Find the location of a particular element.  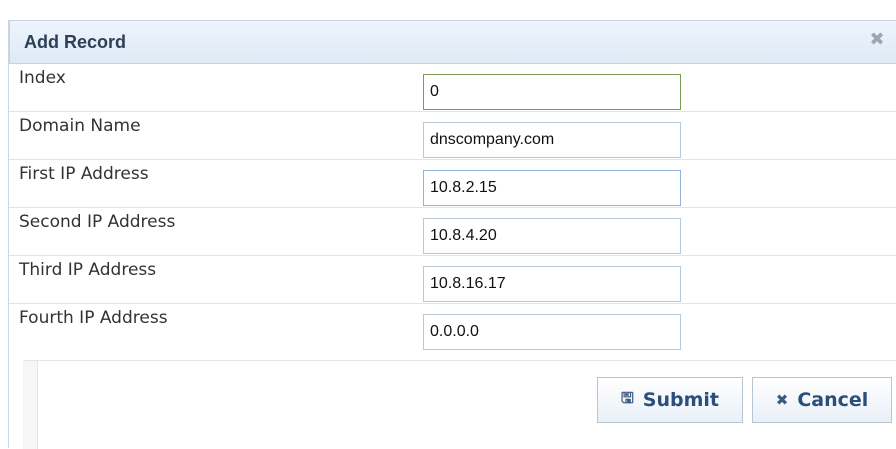

index-input is located at coordinates (552, 92).